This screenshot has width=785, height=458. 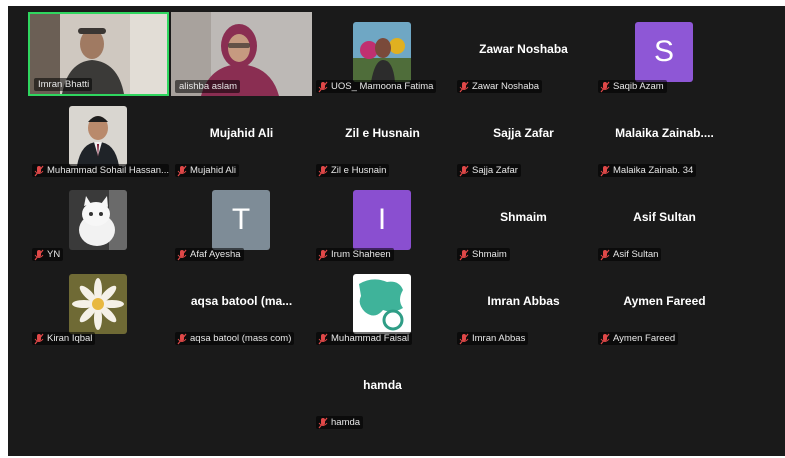 What do you see at coordinates (370, 338) in the screenshot?
I see `participant-name: Muhammad Faisal` at bounding box center [370, 338].